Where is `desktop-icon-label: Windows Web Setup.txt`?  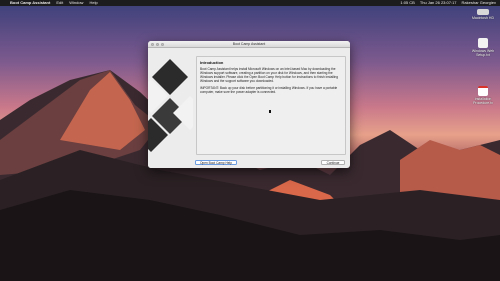
desktop-icon-label: Windows Web Setup.txt is located at coordinates (483, 53).